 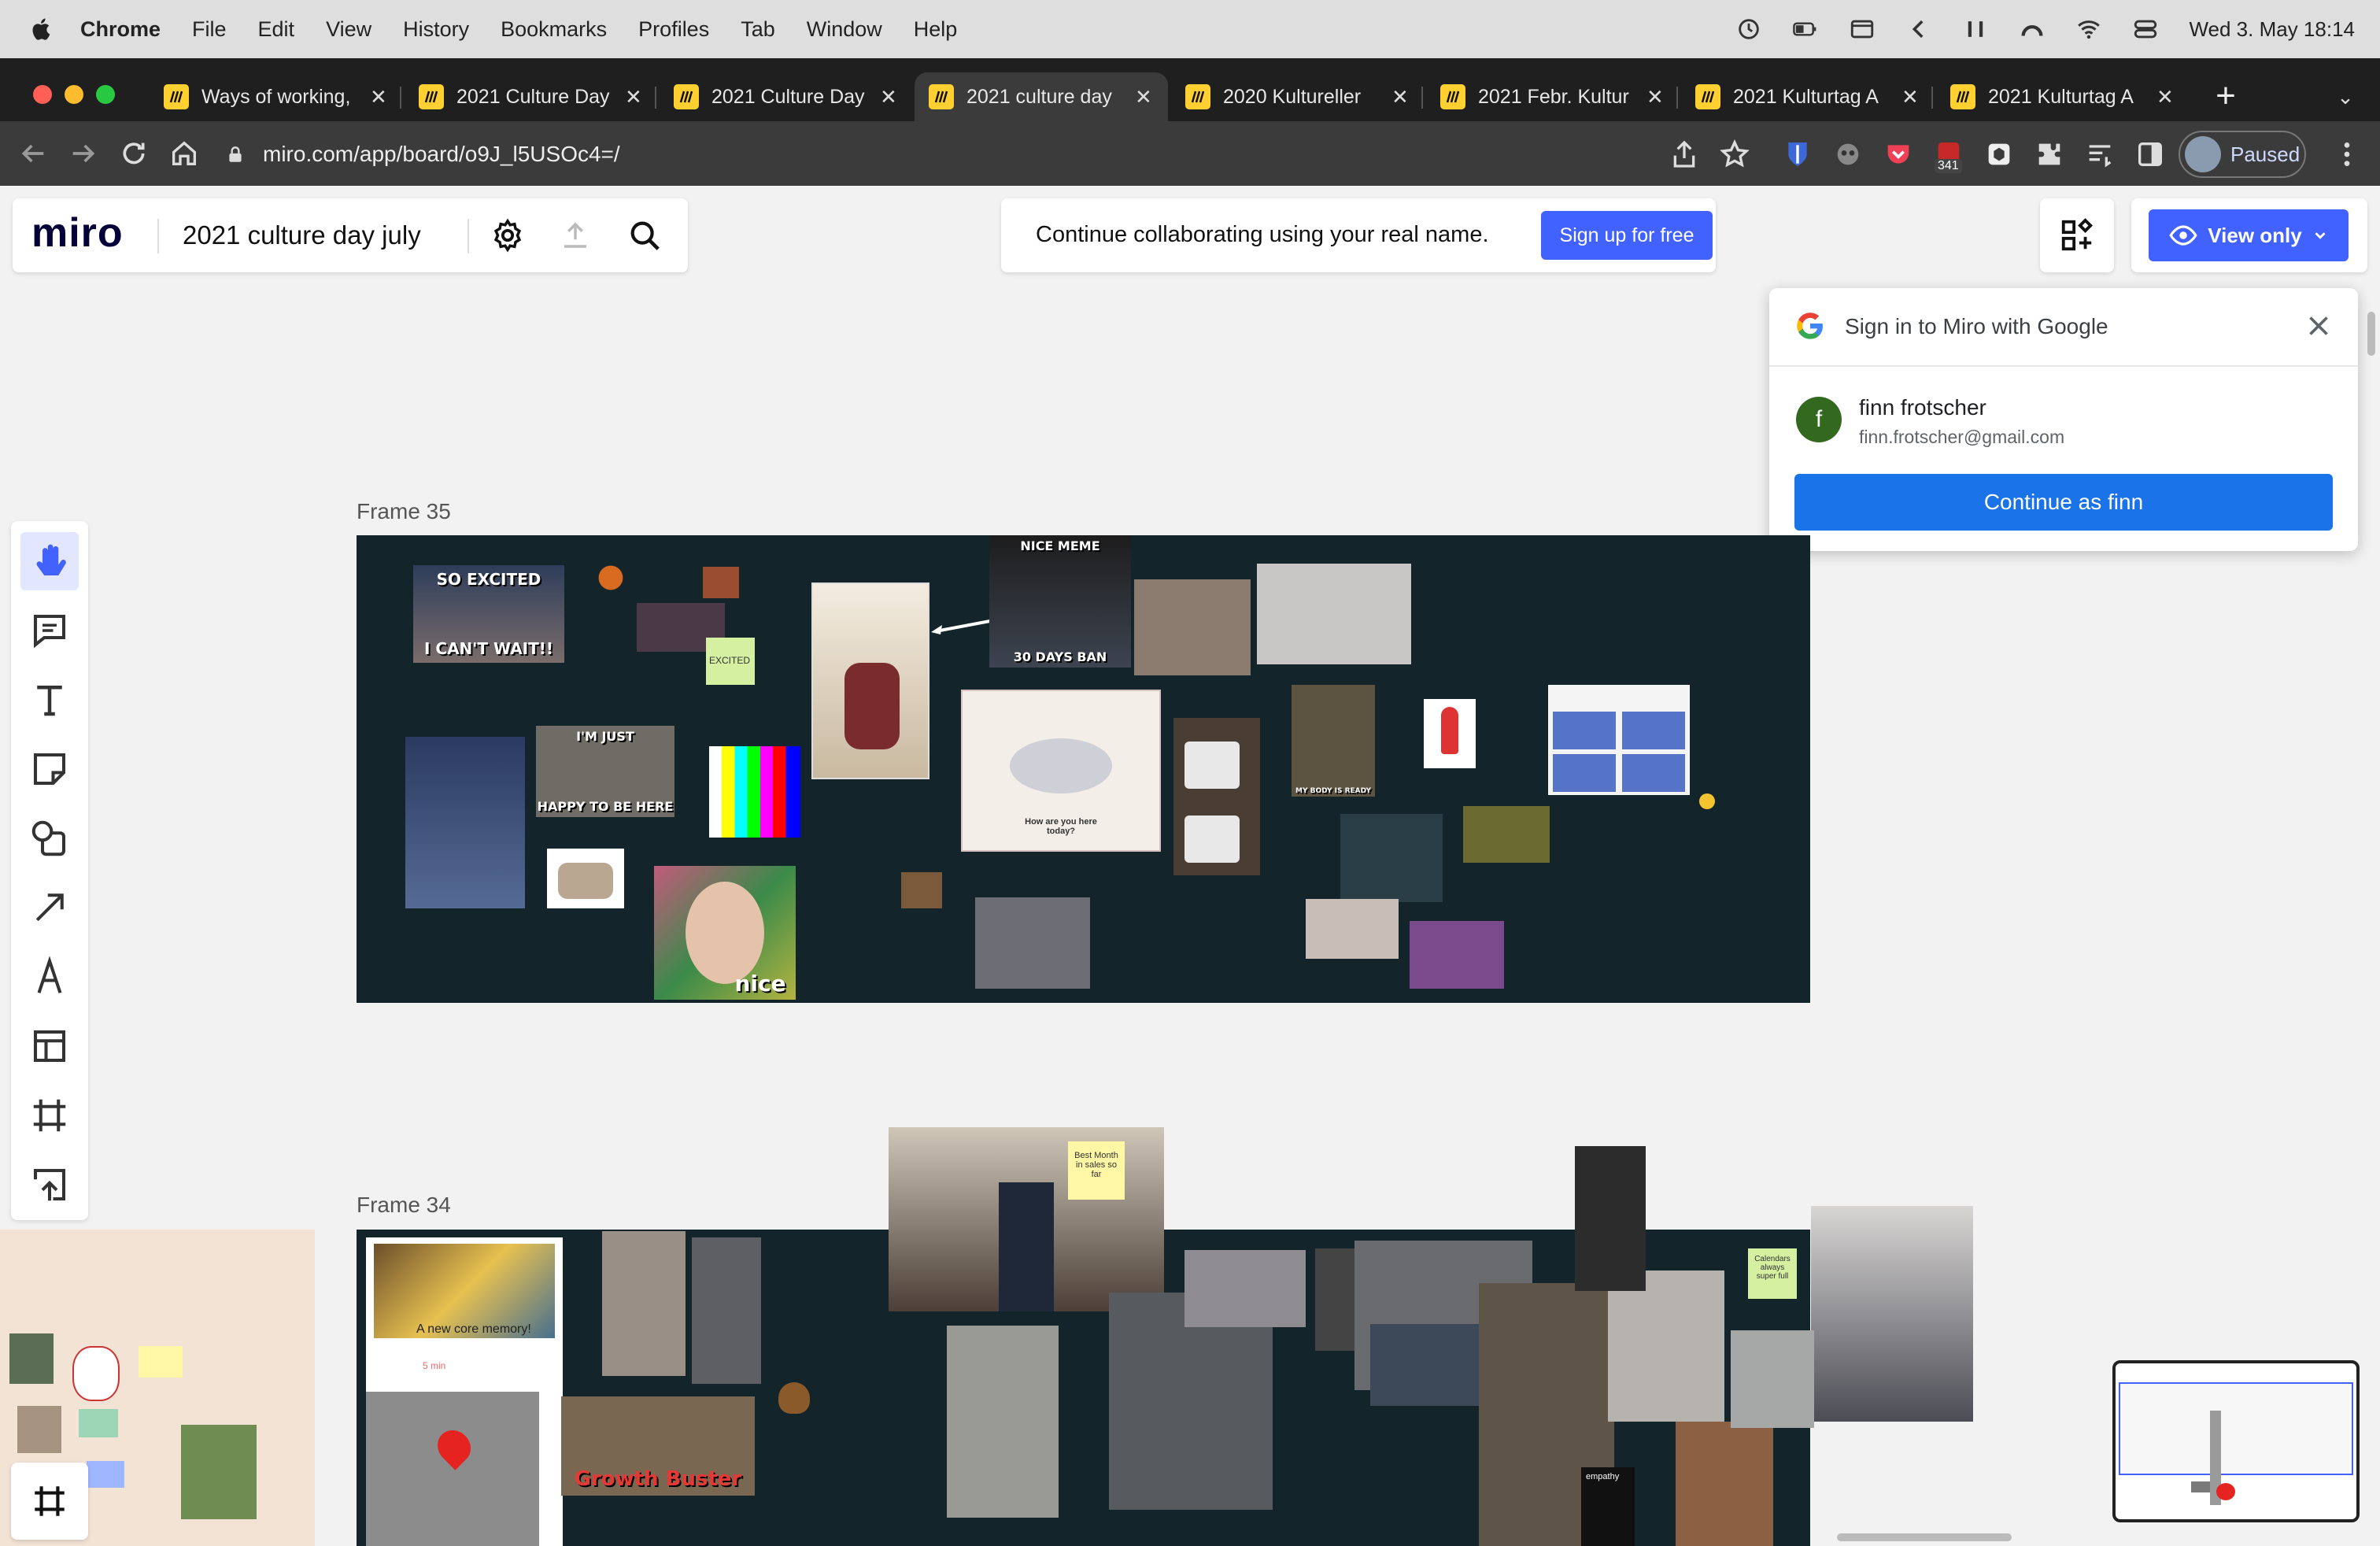 I want to click on extension-hex-icon, so click(x=1999, y=154).